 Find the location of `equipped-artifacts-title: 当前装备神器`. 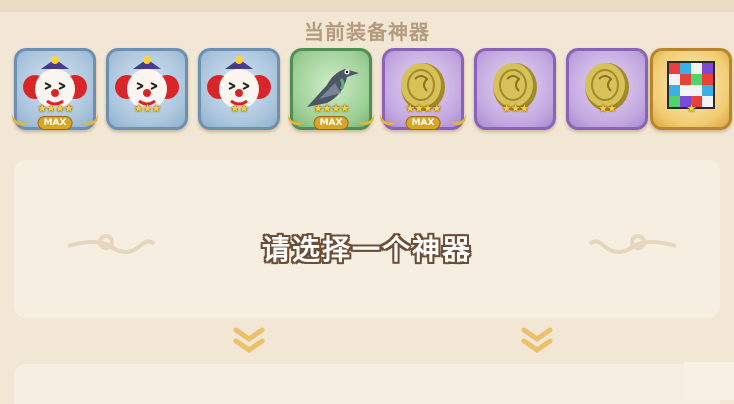

equipped-artifacts-title: 当前装备神器 is located at coordinates (367, 32).